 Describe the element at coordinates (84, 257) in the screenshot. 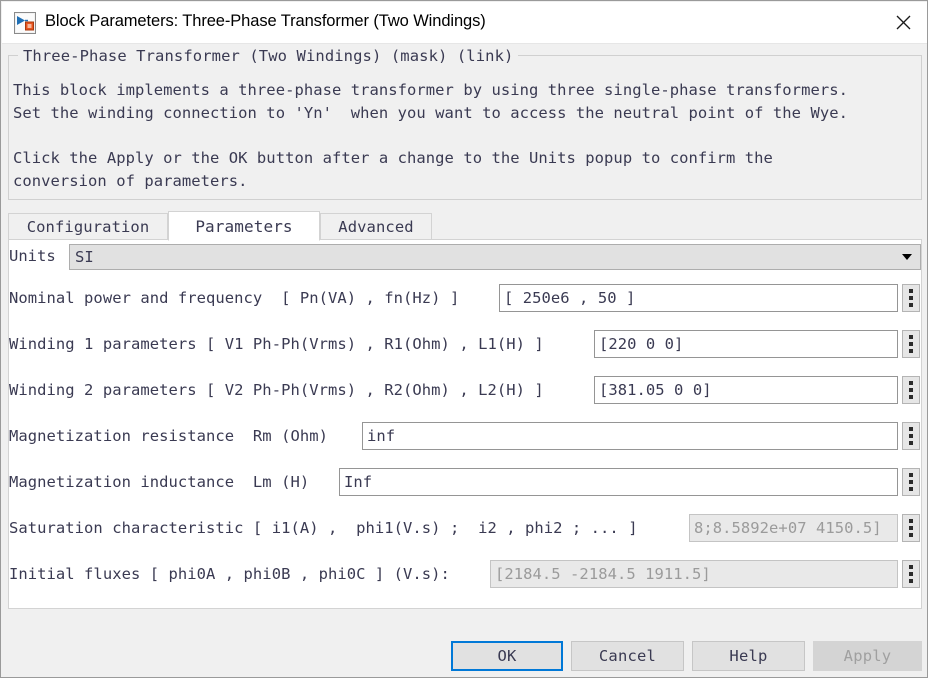

I see `units-select-value: SI` at that location.